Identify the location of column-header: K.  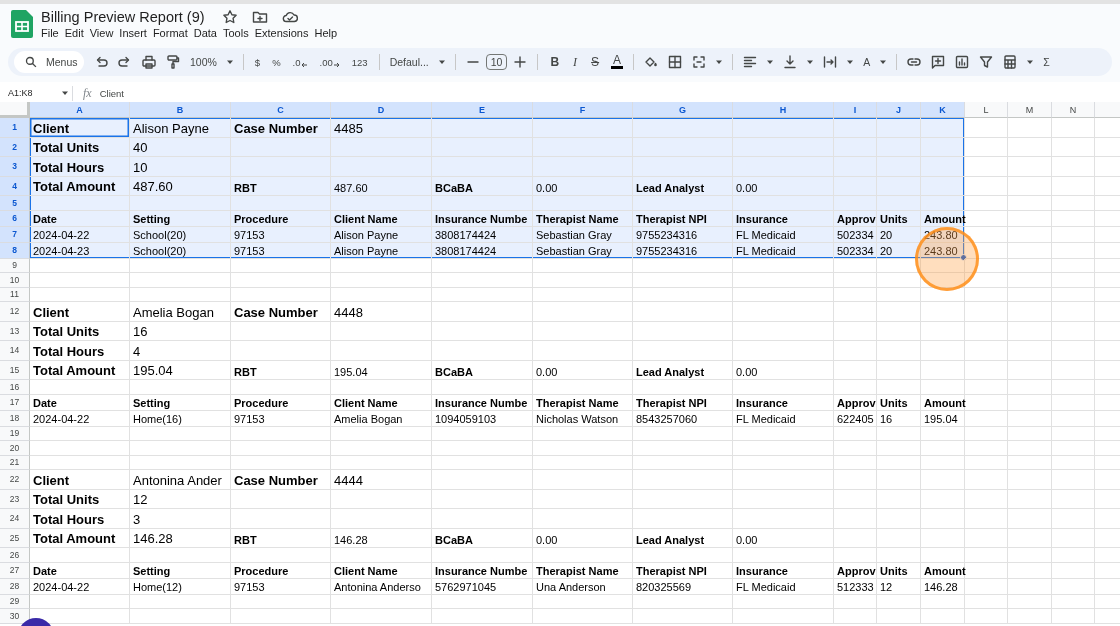
(943, 110).